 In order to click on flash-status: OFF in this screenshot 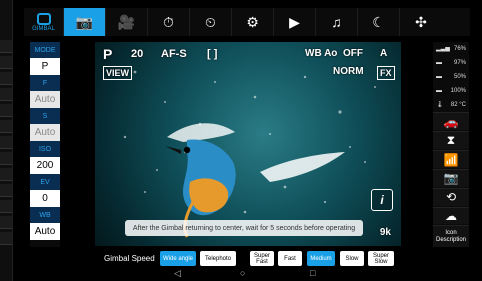, I will do `click(353, 53)`.